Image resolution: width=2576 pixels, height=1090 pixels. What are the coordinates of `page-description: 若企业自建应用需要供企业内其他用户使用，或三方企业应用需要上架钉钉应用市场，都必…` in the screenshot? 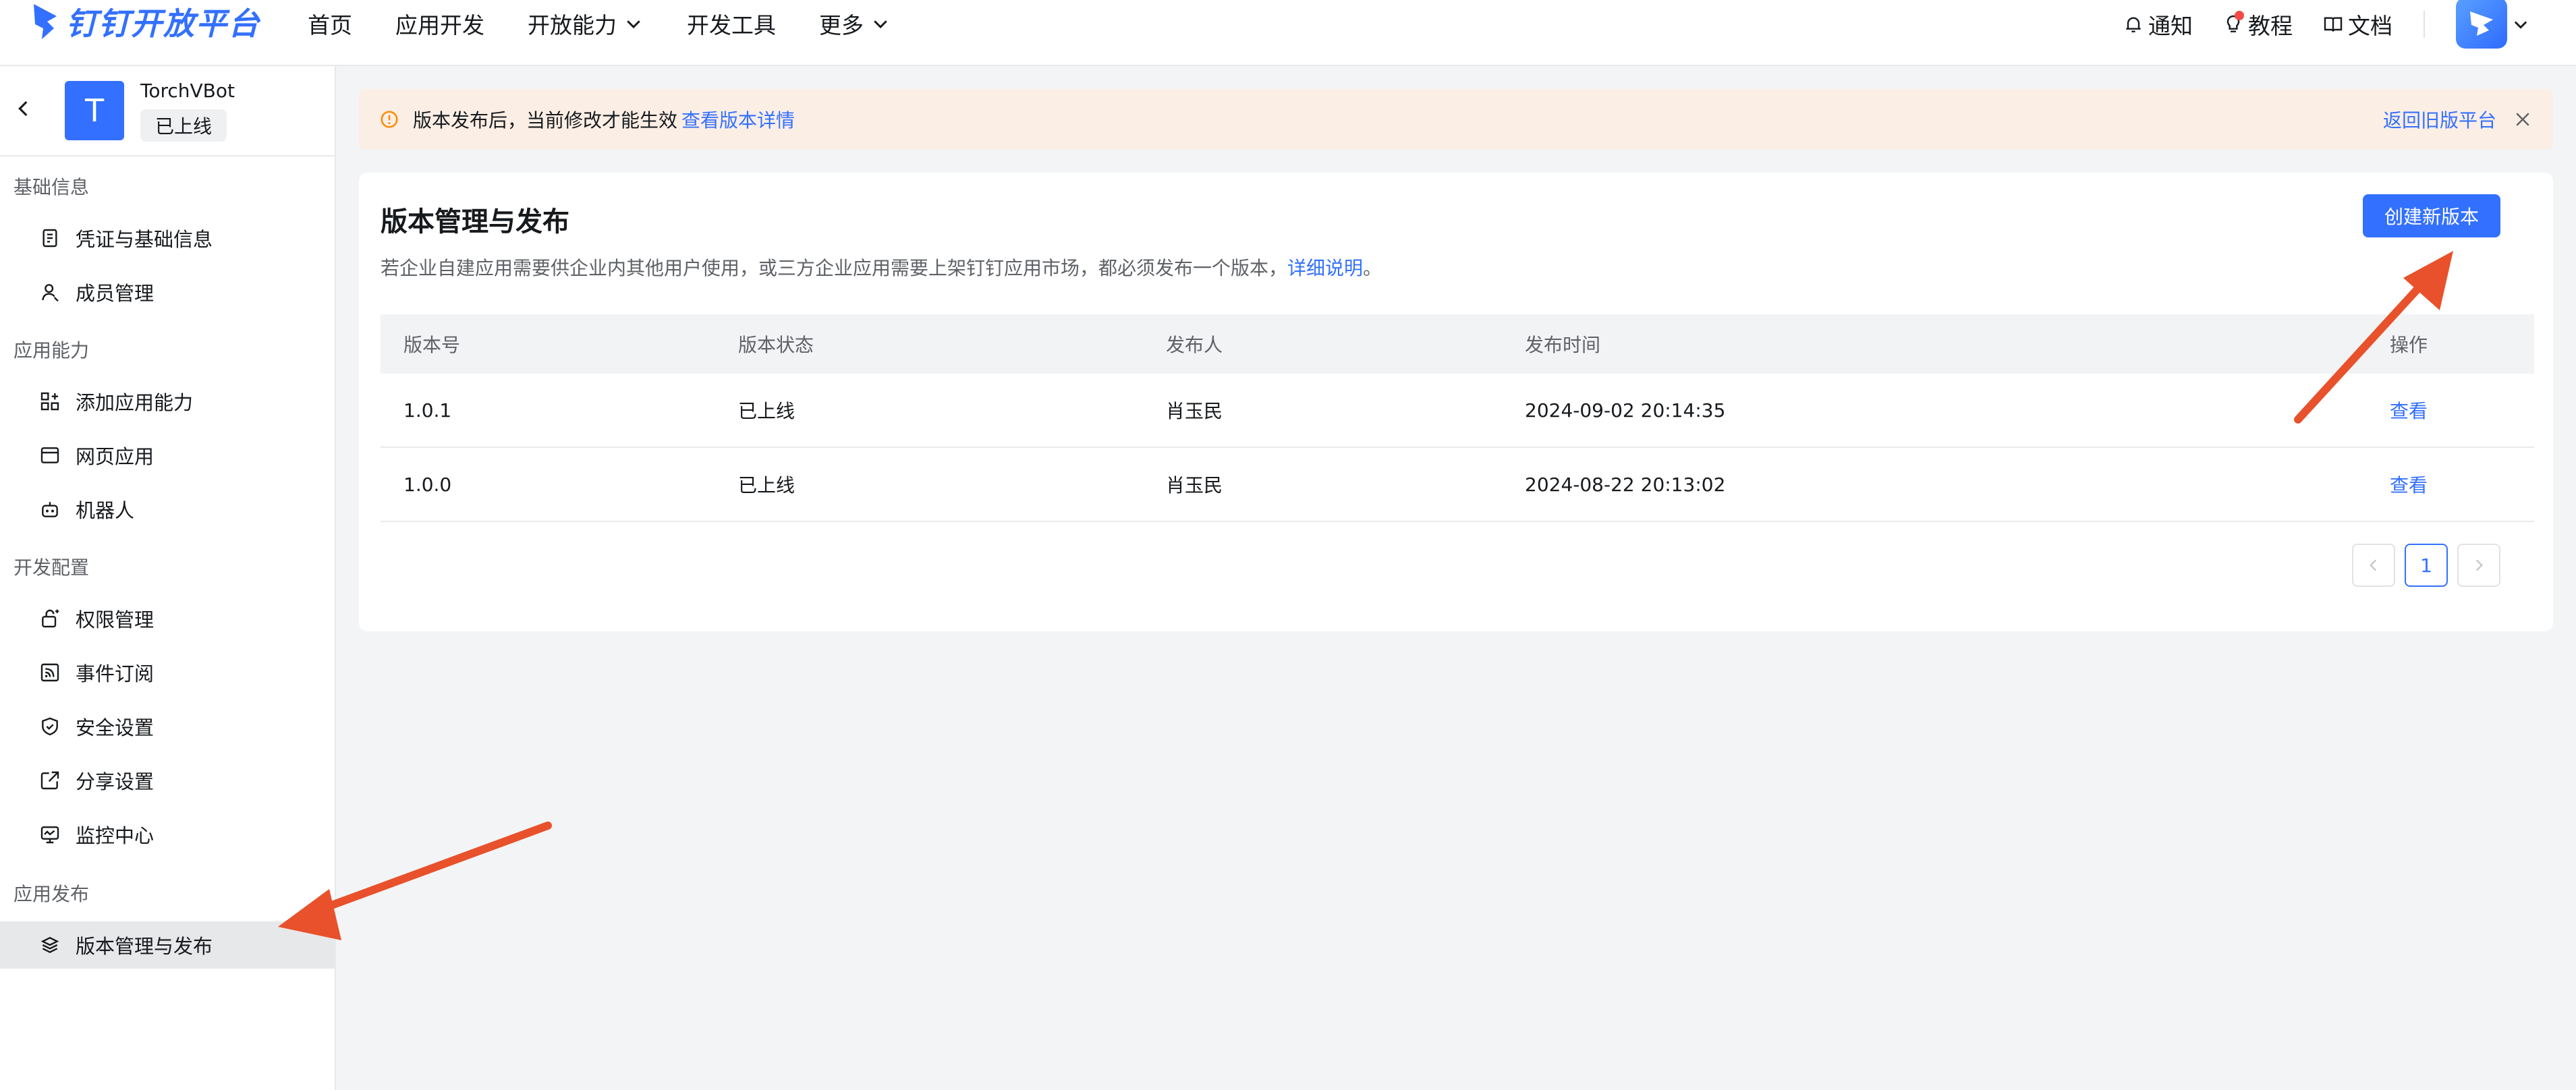 It's located at (881, 268).